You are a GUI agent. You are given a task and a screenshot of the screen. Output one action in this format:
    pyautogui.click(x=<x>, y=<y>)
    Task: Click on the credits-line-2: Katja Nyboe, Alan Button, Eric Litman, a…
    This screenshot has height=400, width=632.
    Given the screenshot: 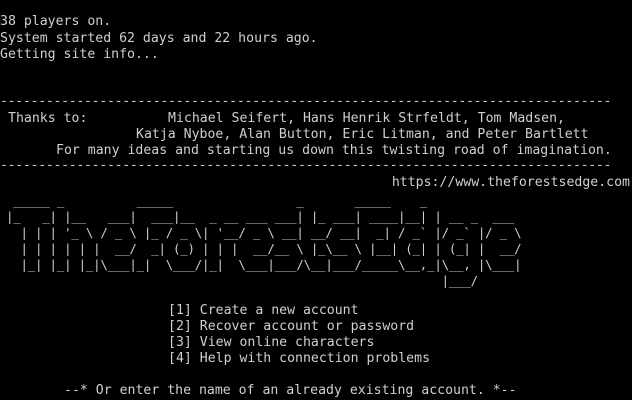 What is the action you would take?
    pyautogui.click(x=362, y=134)
    